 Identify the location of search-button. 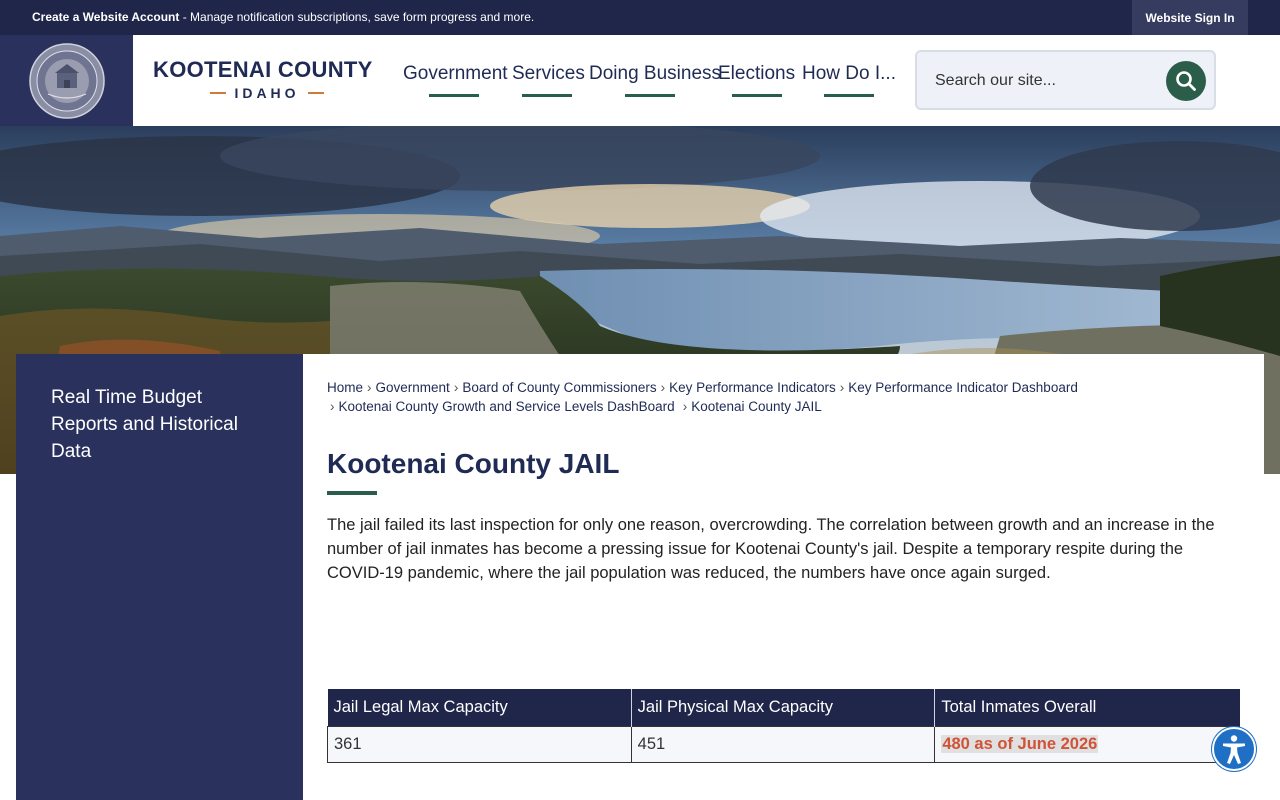
(1186, 81).